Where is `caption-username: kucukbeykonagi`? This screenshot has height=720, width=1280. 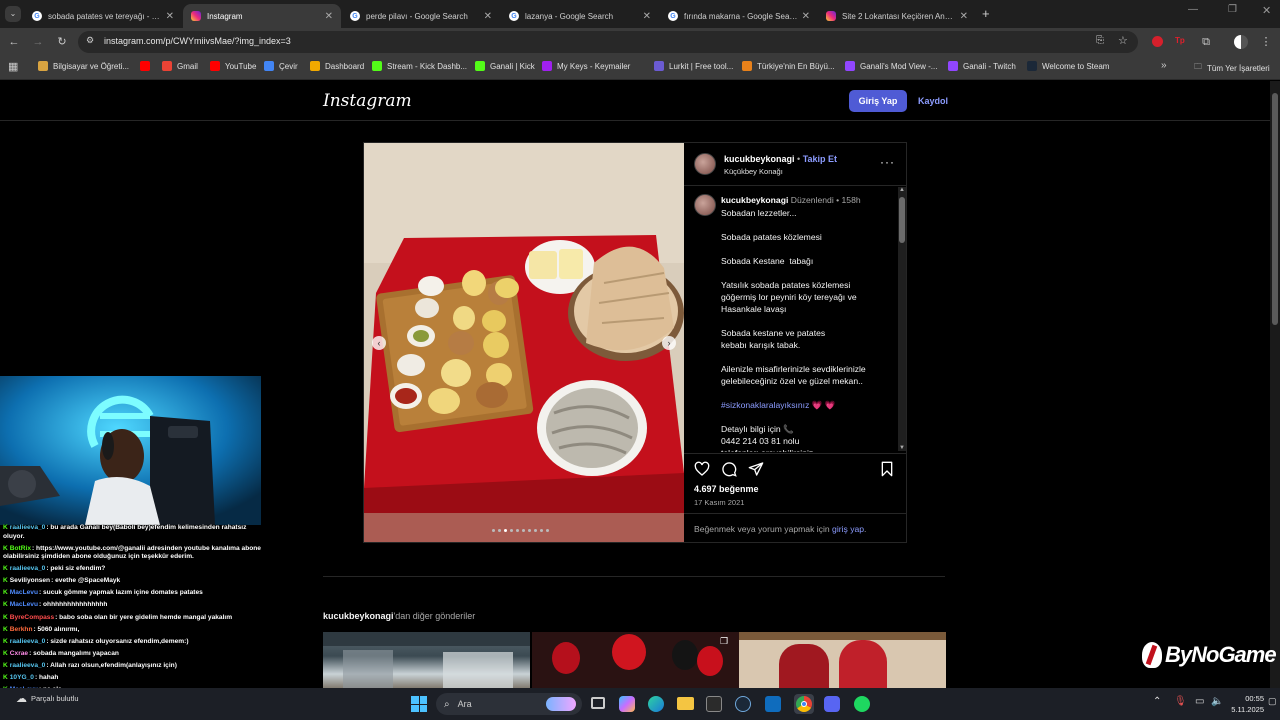 caption-username: kucukbeykonagi is located at coordinates (754, 200).